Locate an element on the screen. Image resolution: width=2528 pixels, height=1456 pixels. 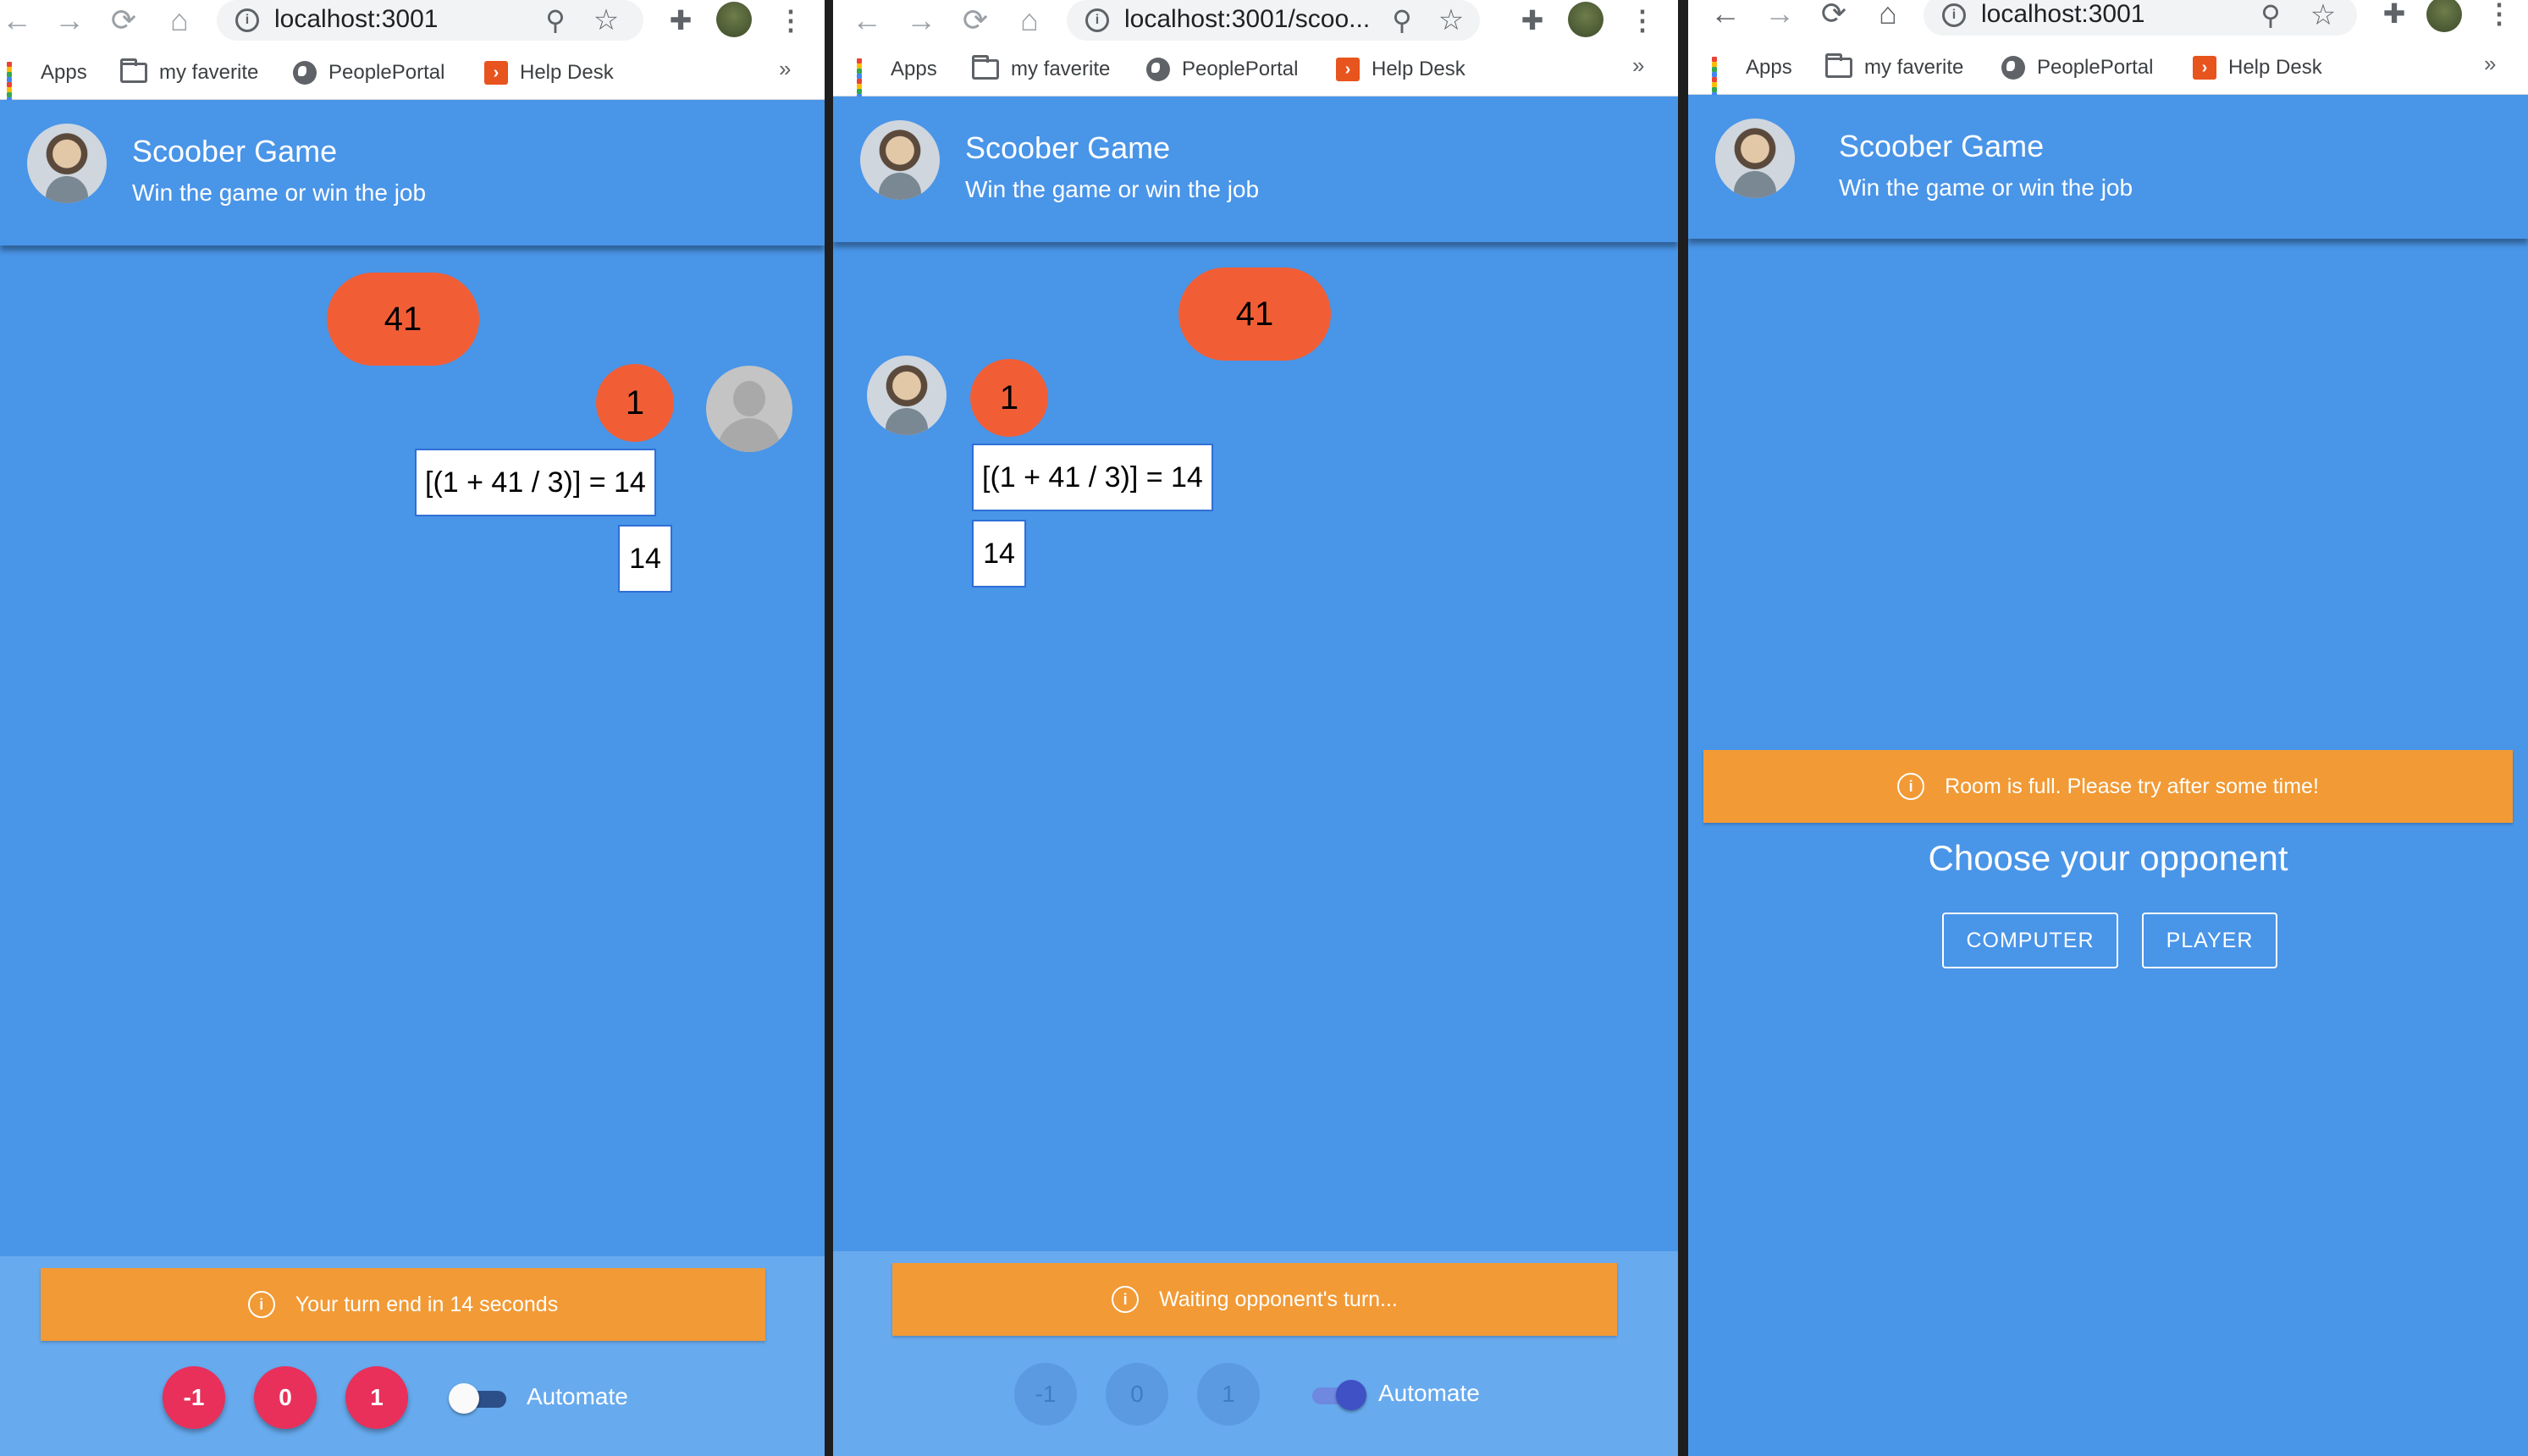
choose-opponent-title: Choose your opponent is located at coordinates (2108, 858).